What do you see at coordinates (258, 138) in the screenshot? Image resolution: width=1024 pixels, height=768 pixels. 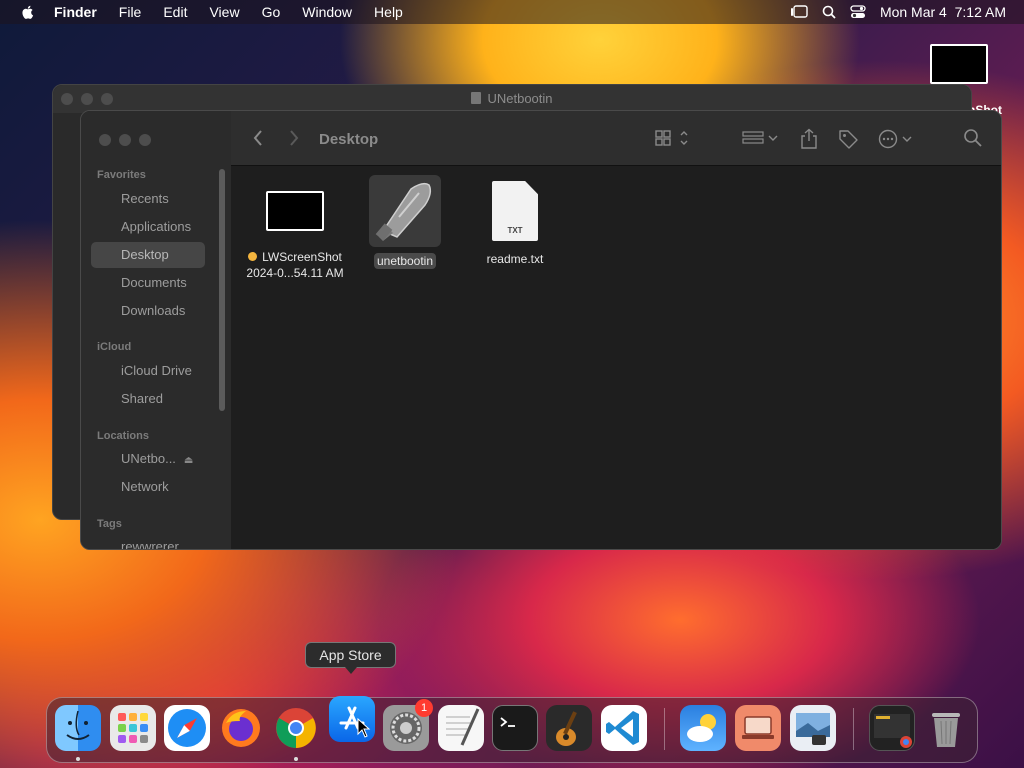 I see `back-icon` at bounding box center [258, 138].